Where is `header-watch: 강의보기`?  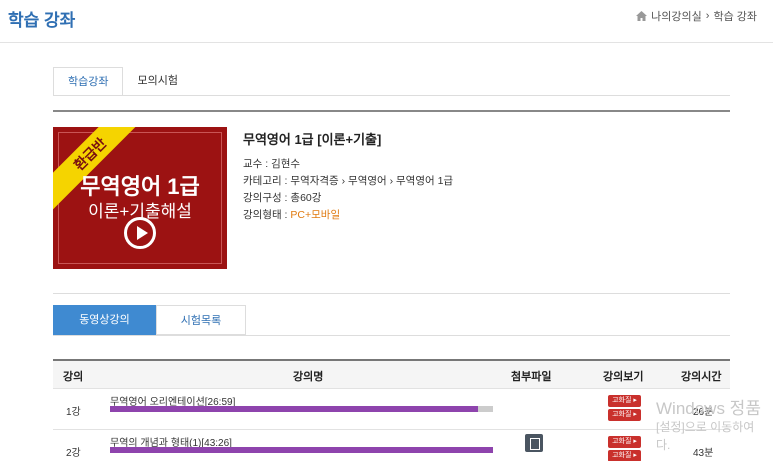 header-watch: 강의보기 is located at coordinates (623, 377).